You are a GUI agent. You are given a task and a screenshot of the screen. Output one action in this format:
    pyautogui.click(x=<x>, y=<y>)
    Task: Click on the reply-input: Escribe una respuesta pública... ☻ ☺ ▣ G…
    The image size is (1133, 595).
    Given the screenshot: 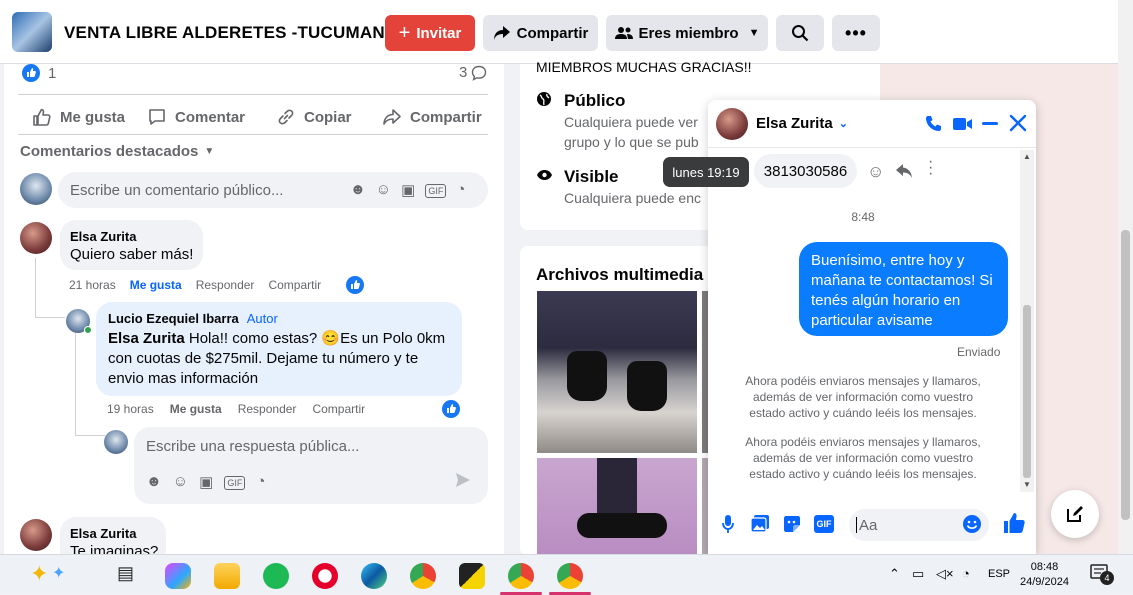 What is the action you would take?
    pyautogui.click(x=311, y=465)
    